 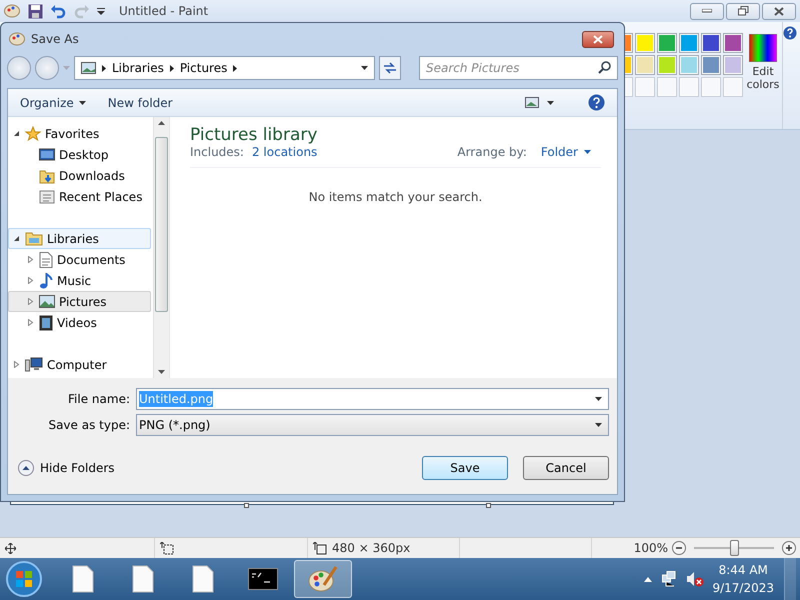 What do you see at coordinates (19, 68) in the screenshot?
I see `back-button` at bounding box center [19, 68].